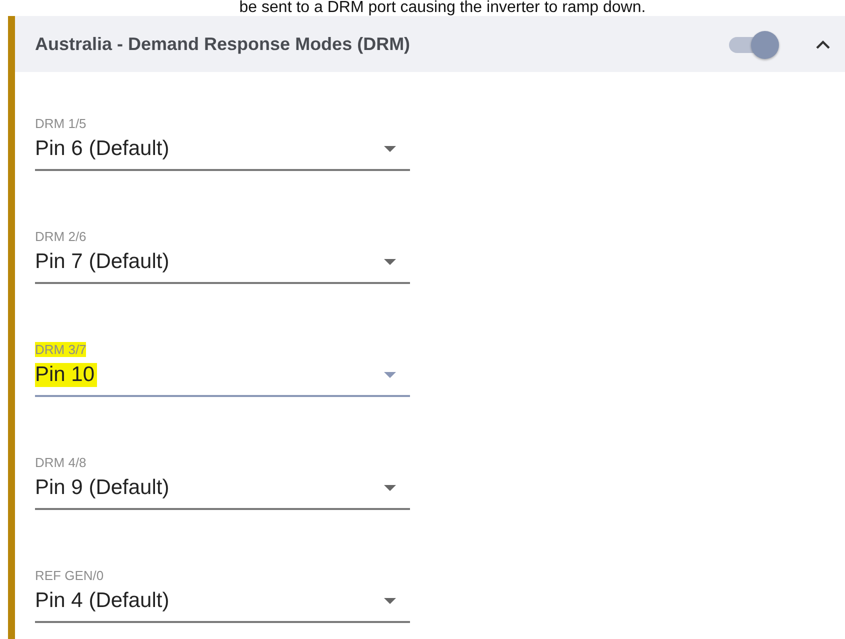  What do you see at coordinates (222, 267) in the screenshot?
I see `pin-dropdown: Pin 7 (Default)` at bounding box center [222, 267].